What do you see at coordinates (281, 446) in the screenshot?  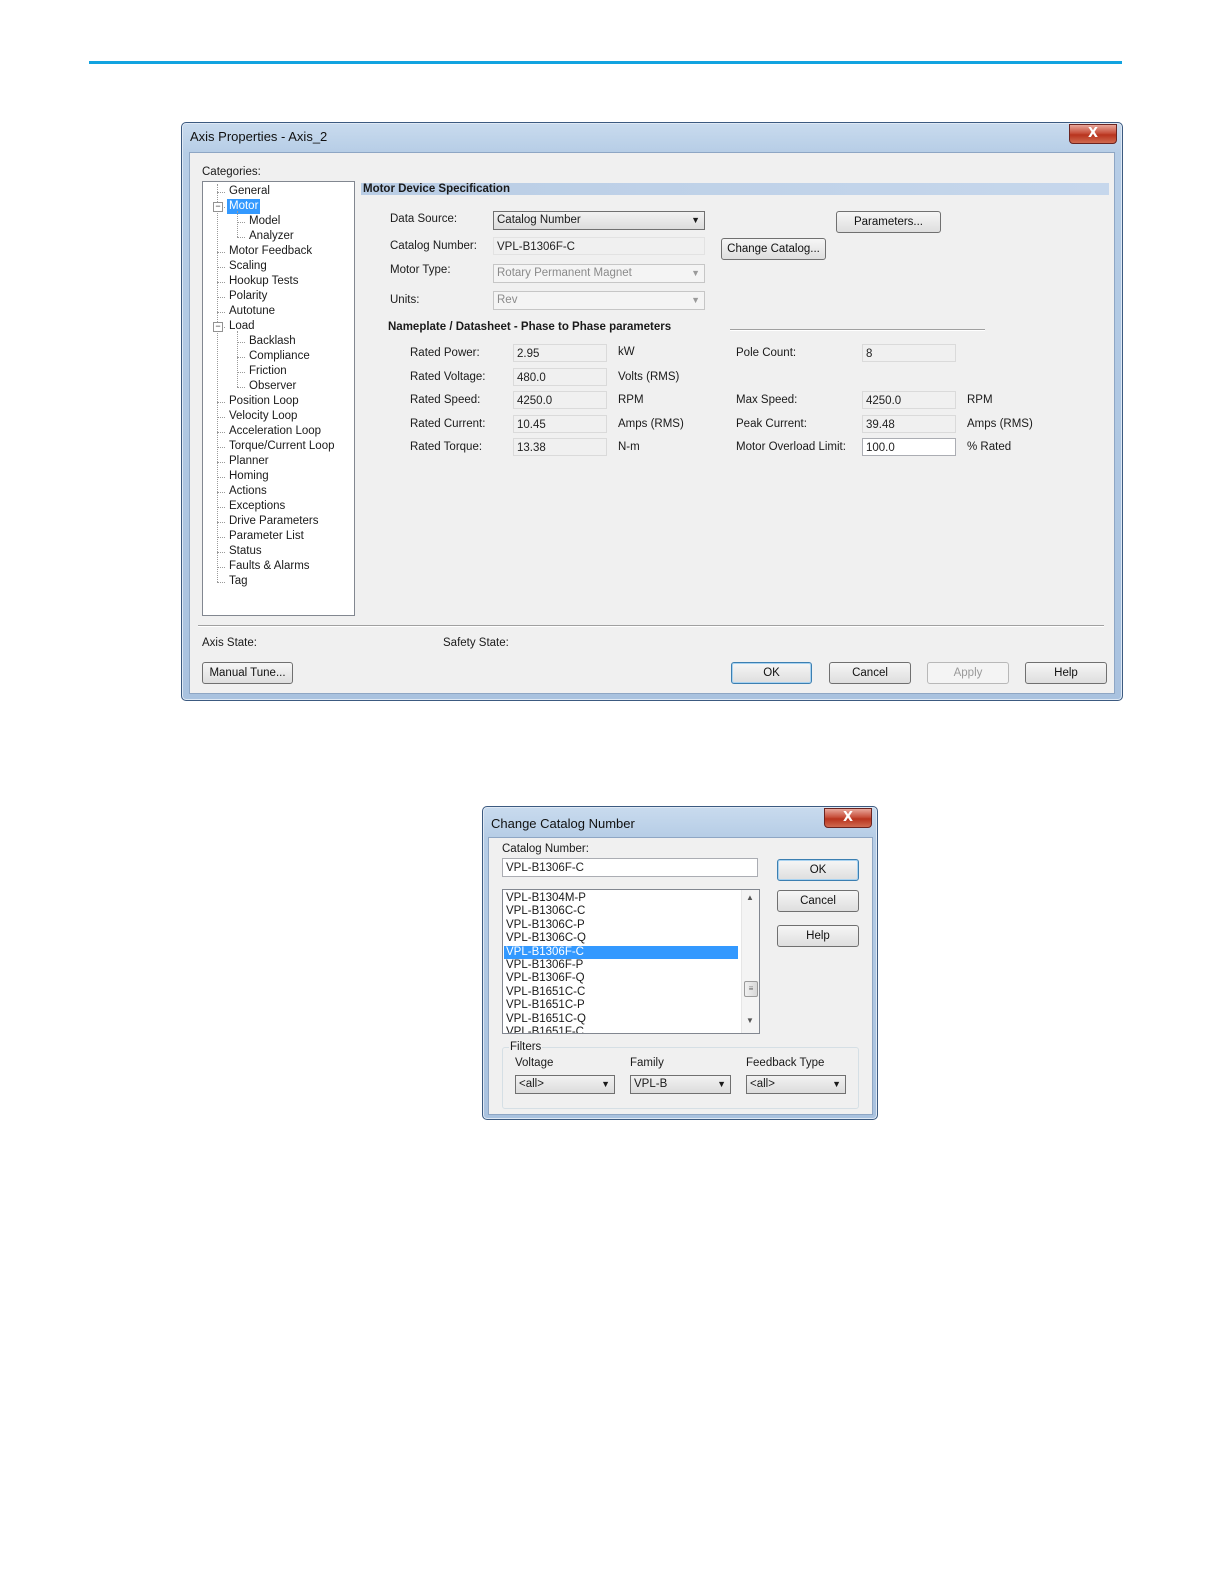 I see `tree-item-torque-current-loop: Torque/Current Loop` at bounding box center [281, 446].